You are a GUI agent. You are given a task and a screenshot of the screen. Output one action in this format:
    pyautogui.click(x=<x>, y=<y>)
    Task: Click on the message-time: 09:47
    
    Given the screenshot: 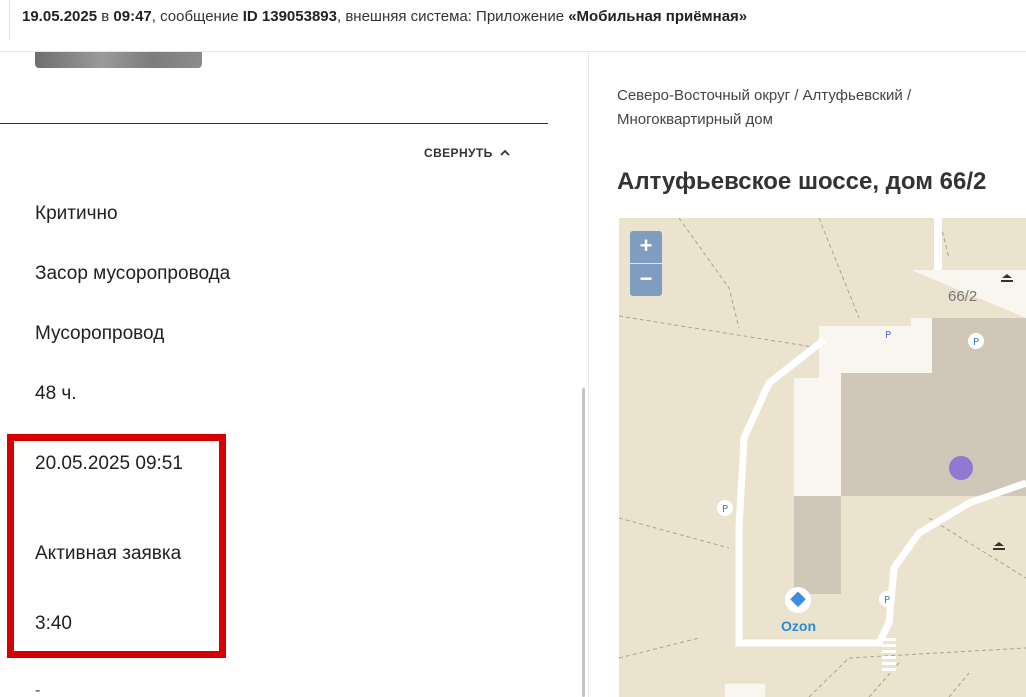 What is the action you would take?
    pyautogui.click(x=132, y=16)
    